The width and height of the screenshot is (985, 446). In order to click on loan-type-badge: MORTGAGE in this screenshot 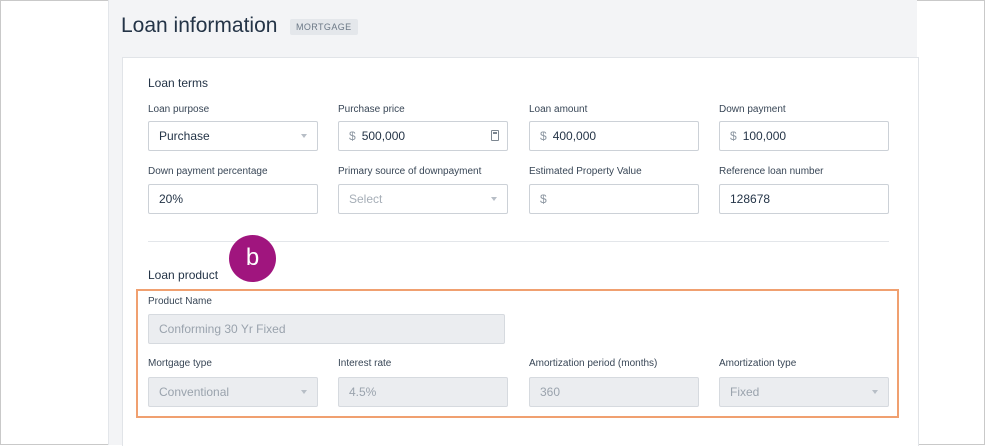, I will do `click(324, 27)`.